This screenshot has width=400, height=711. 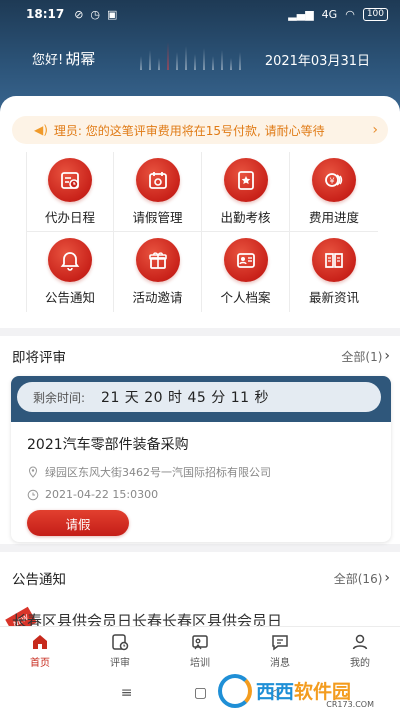 What do you see at coordinates (48, 60) in the screenshot?
I see `greeting-text: 您好!` at bounding box center [48, 60].